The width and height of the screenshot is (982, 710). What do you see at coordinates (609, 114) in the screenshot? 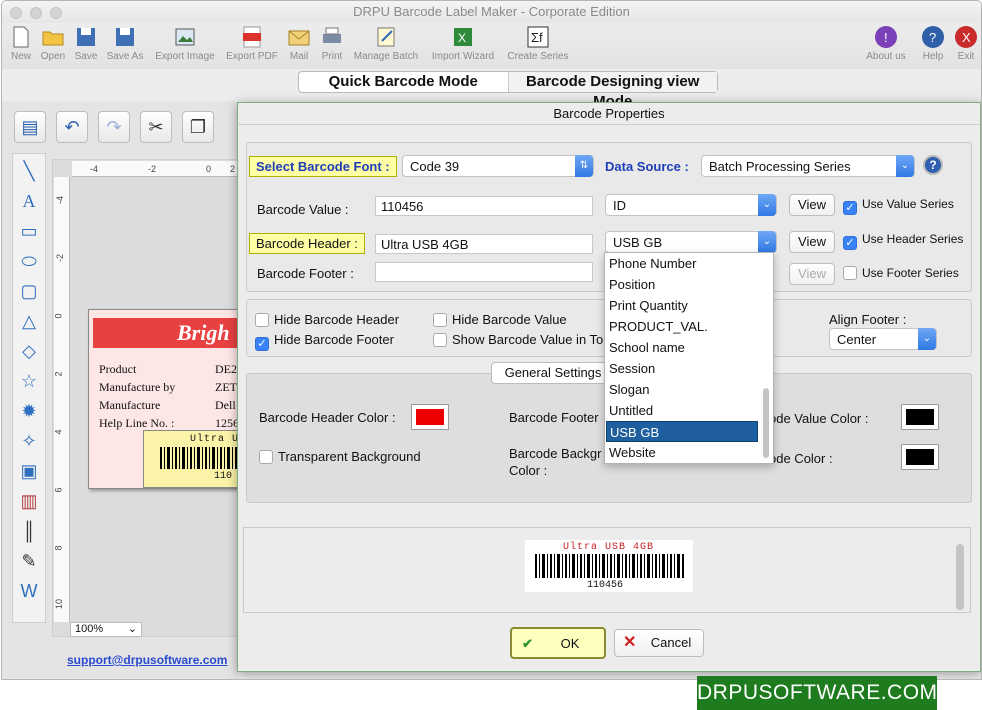
I see `dialog-title: Barcode Properties` at bounding box center [609, 114].